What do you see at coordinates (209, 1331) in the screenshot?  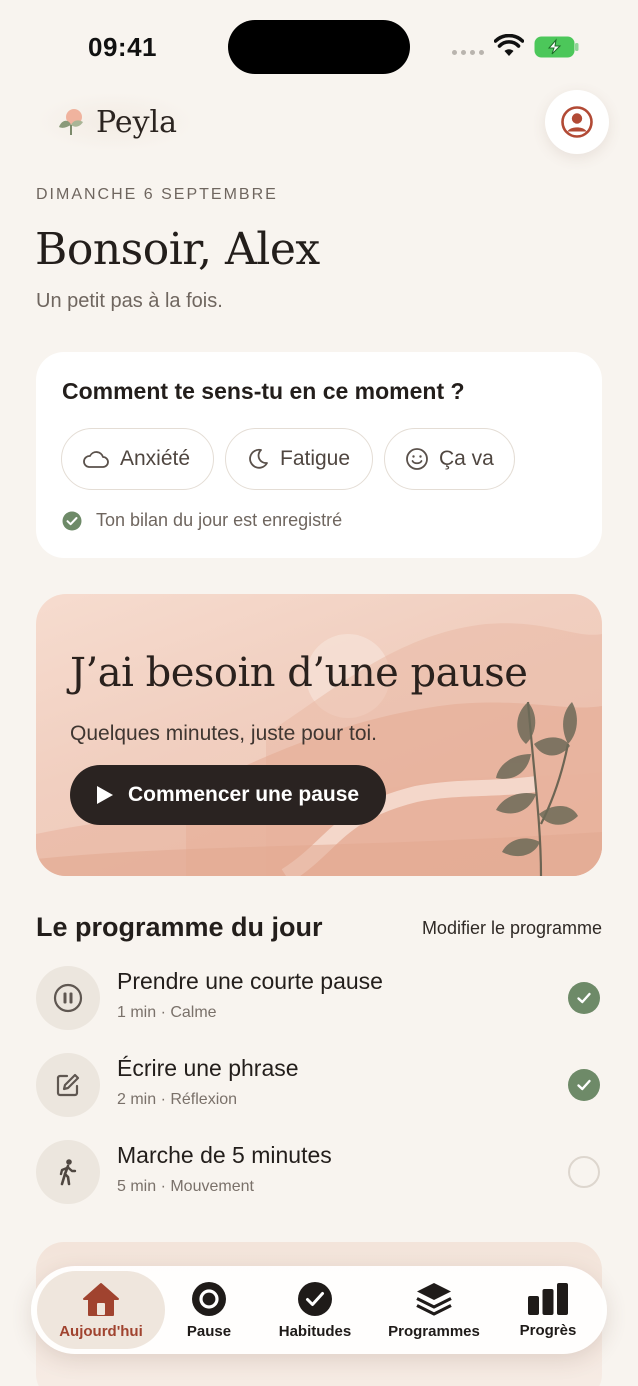 I see `tab-label: Pause` at bounding box center [209, 1331].